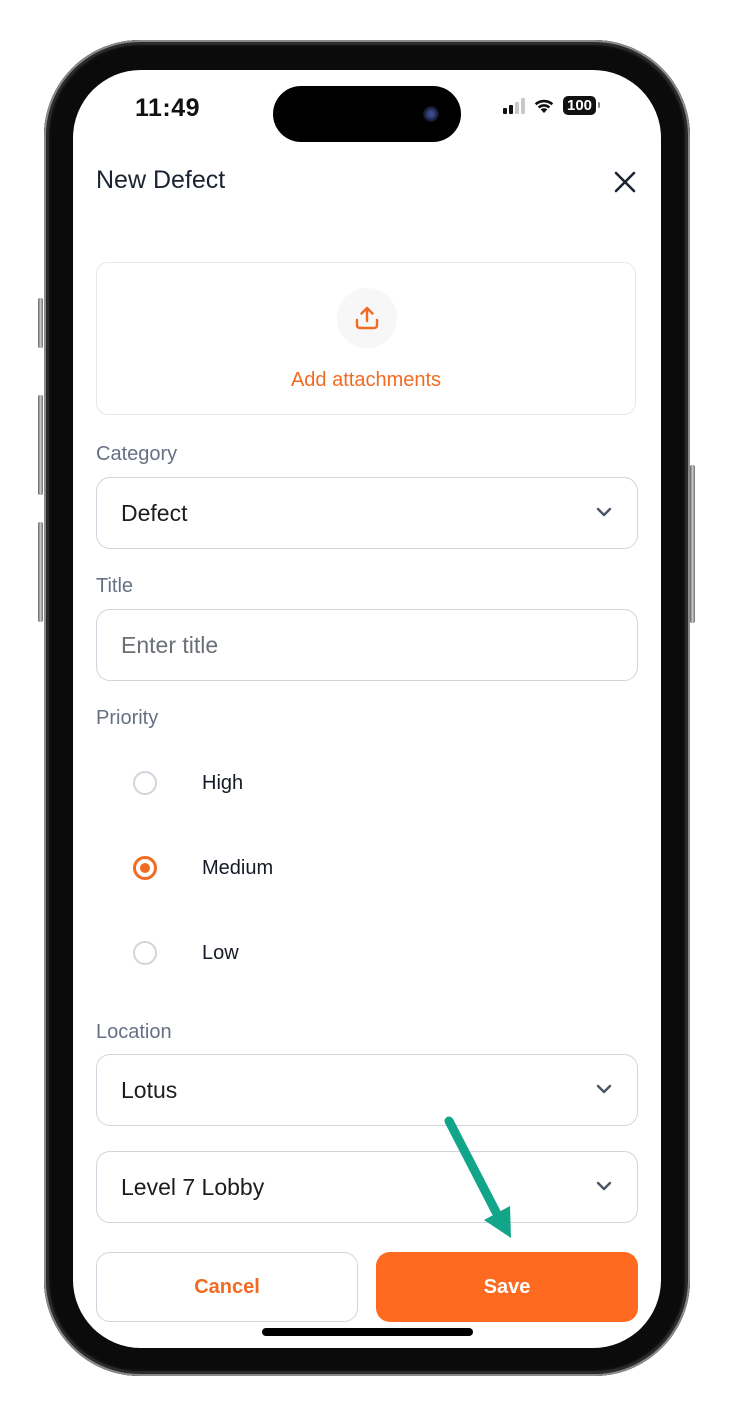 The width and height of the screenshot is (735, 1412). Describe the element at coordinates (137, 454) in the screenshot. I see `category-label: Category` at that location.